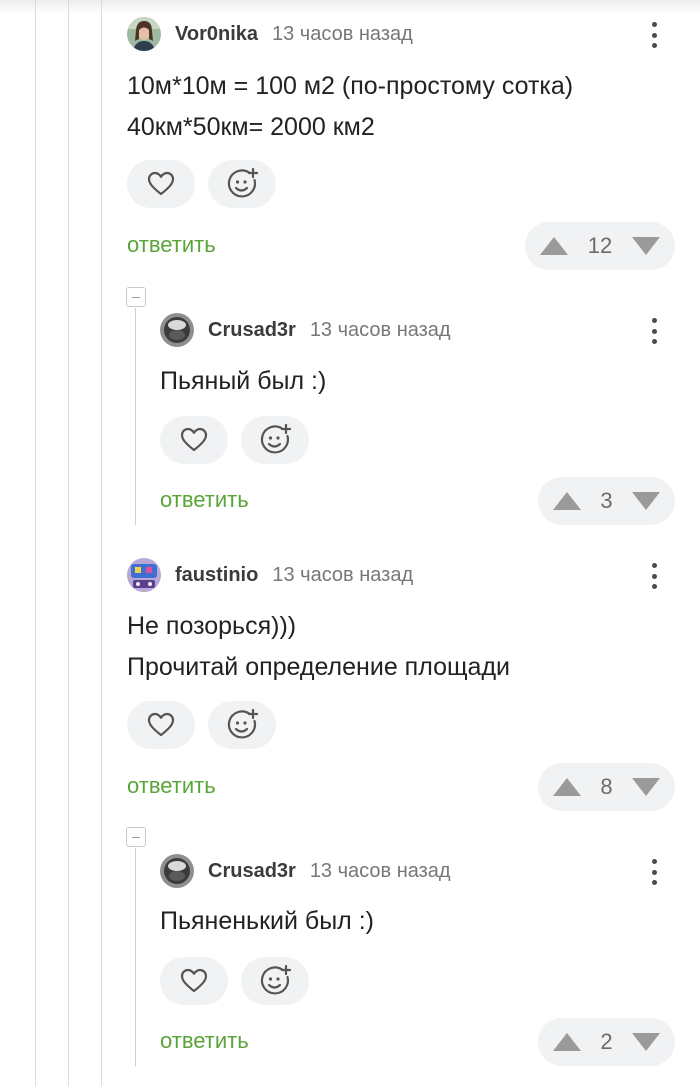 The width and height of the screenshot is (700, 1086). What do you see at coordinates (243, 381) in the screenshot?
I see `comment-text-line: Пьяный был :)` at bounding box center [243, 381].